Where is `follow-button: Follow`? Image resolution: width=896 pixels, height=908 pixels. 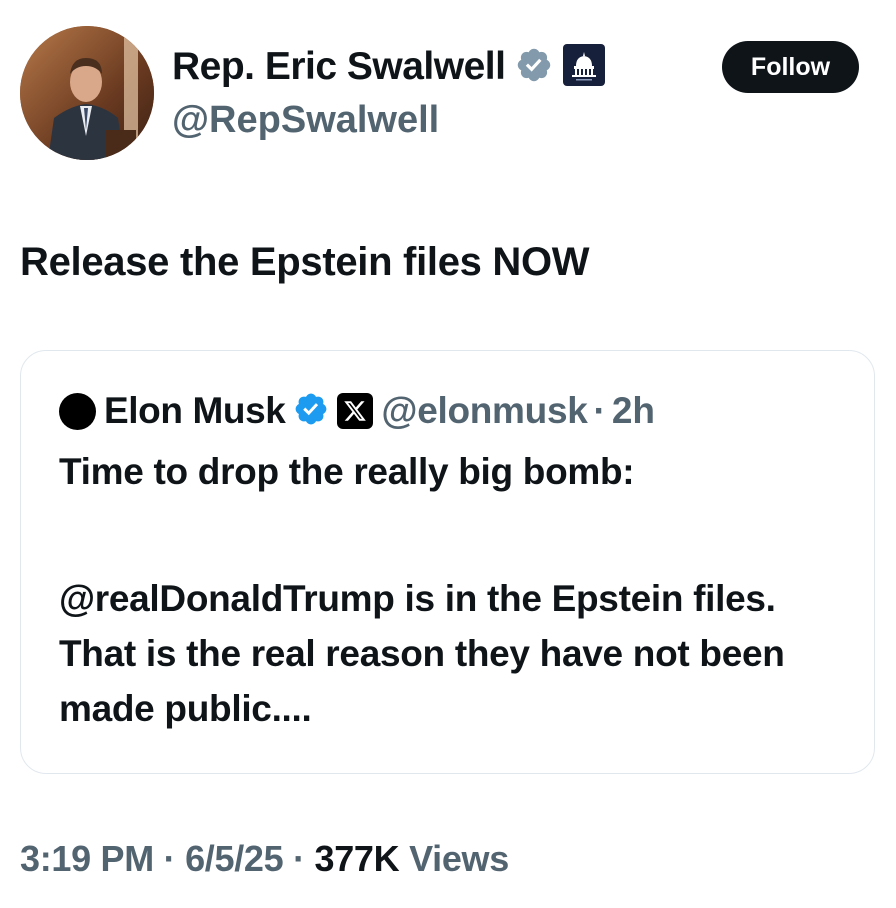
follow-button: Follow is located at coordinates (790, 67).